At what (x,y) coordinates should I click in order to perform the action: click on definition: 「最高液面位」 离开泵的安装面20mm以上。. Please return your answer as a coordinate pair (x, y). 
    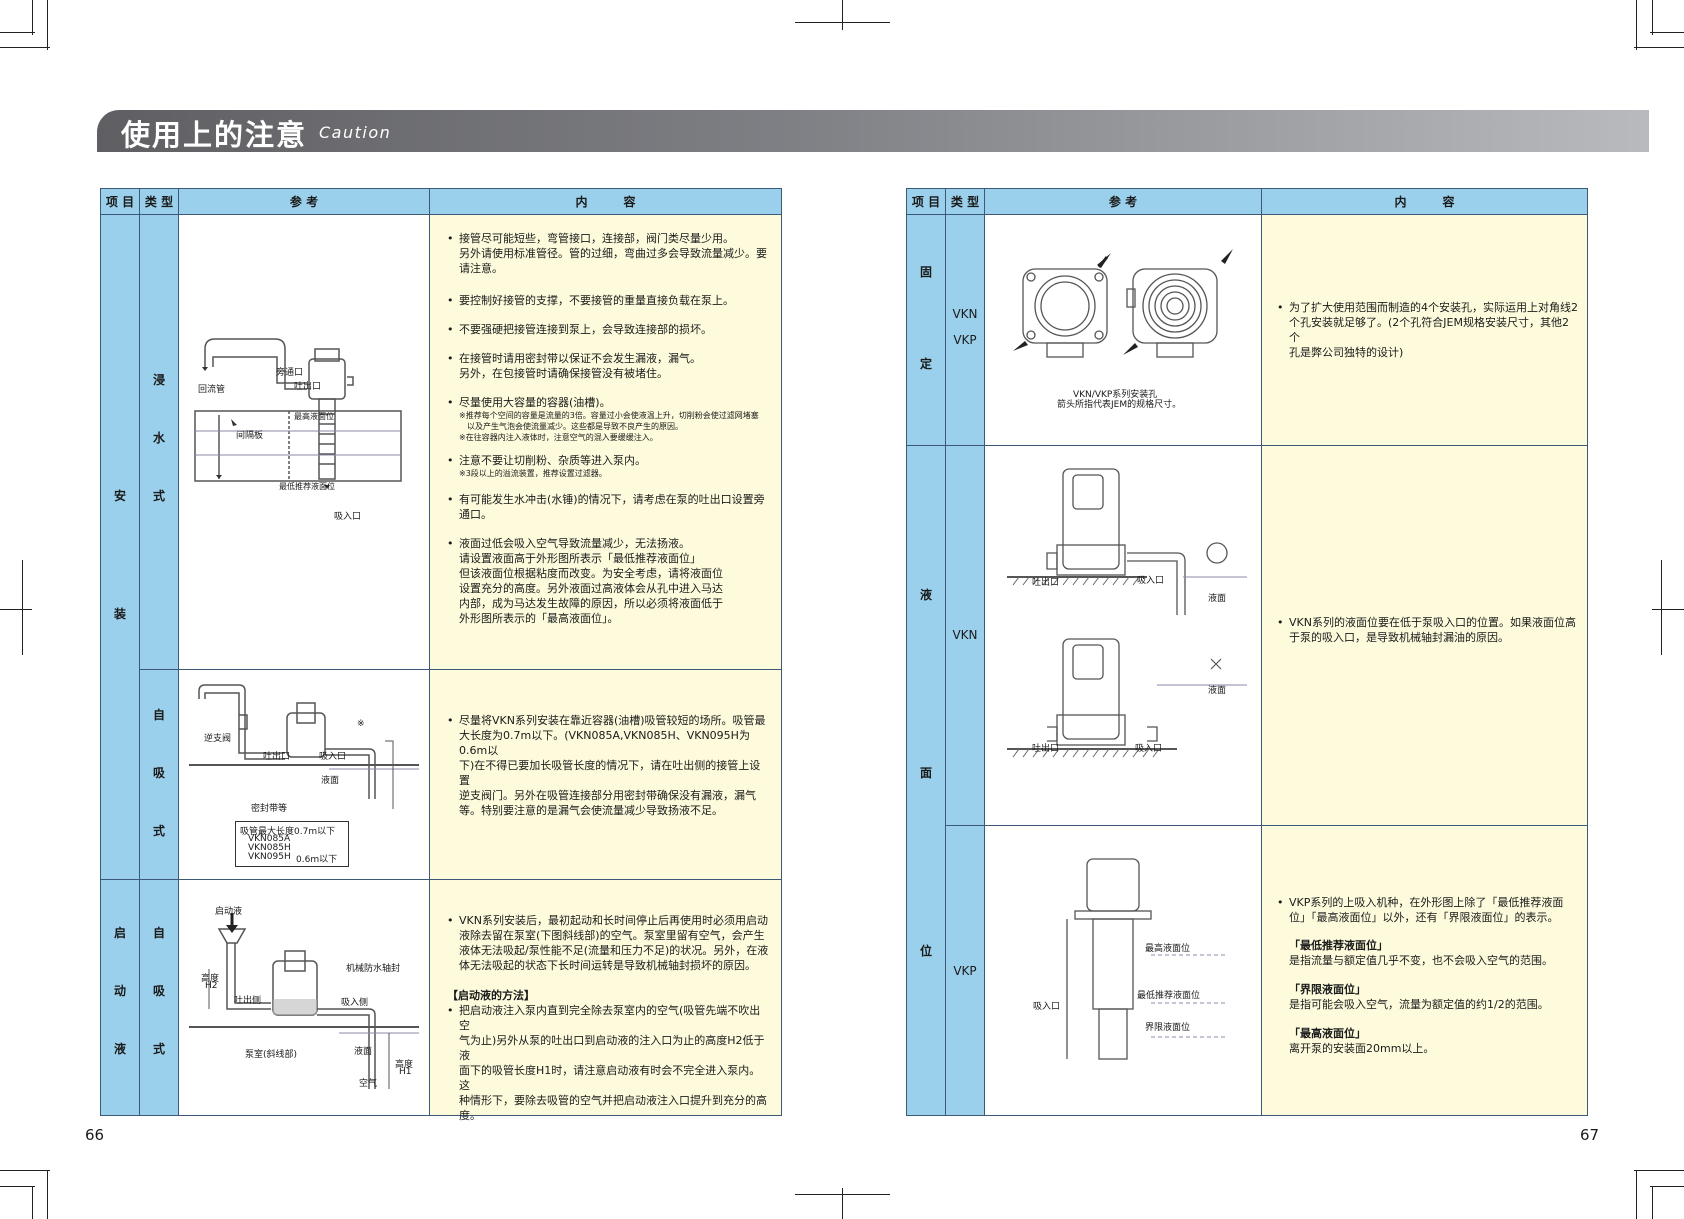
    Looking at the image, I should click on (1362, 1041).